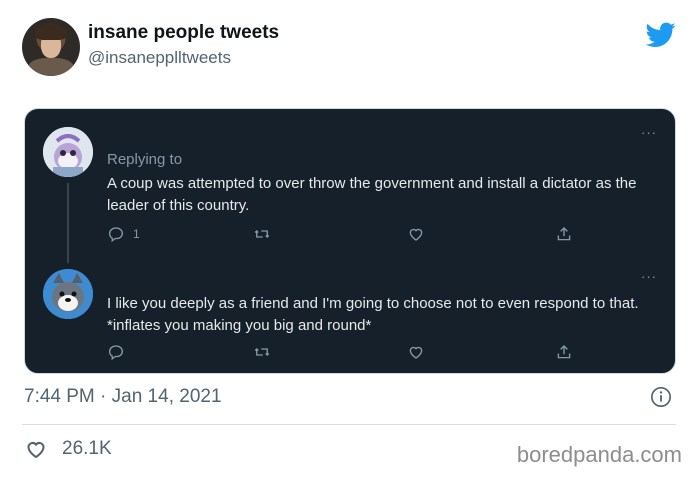 This screenshot has width=700, height=477. What do you see at coordinates (342, 236) in the screenshot?
I see `first-reply-actions: 1` at bounding box center [342, 236].